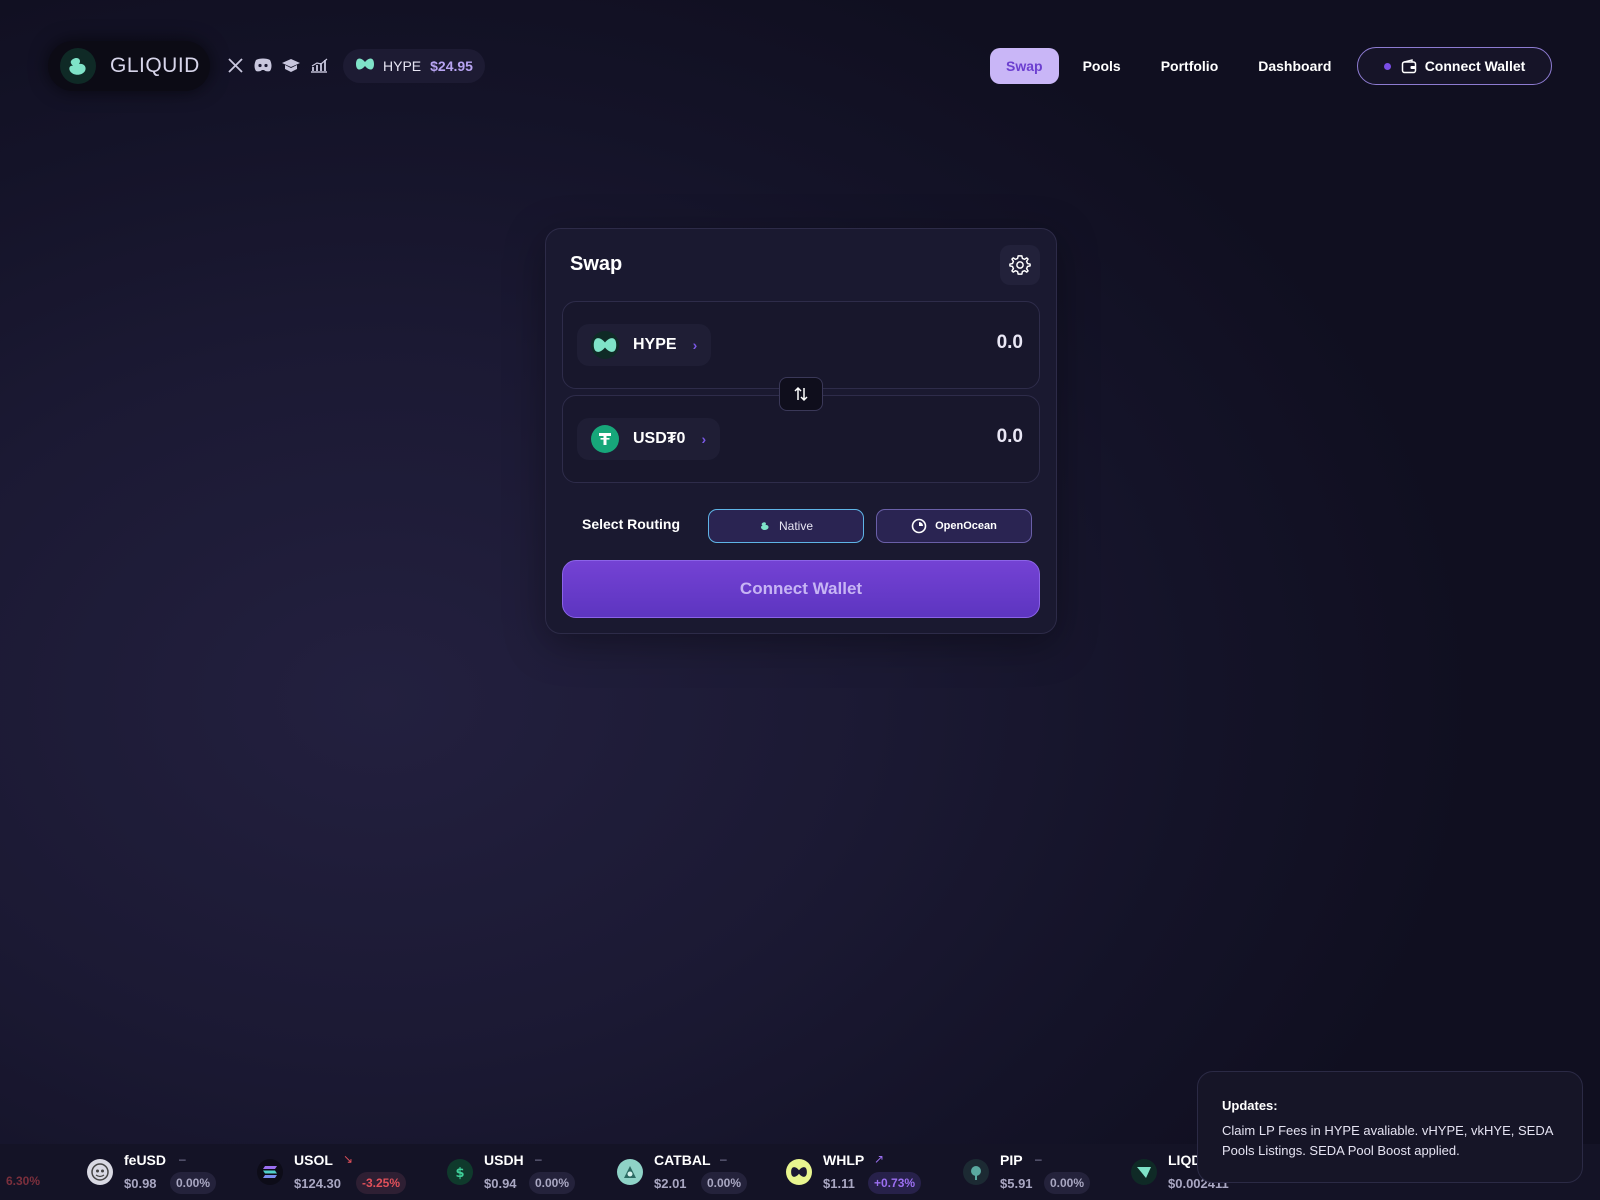  I want to click on ticker-symbol: feUSD, so click(145, 1160).